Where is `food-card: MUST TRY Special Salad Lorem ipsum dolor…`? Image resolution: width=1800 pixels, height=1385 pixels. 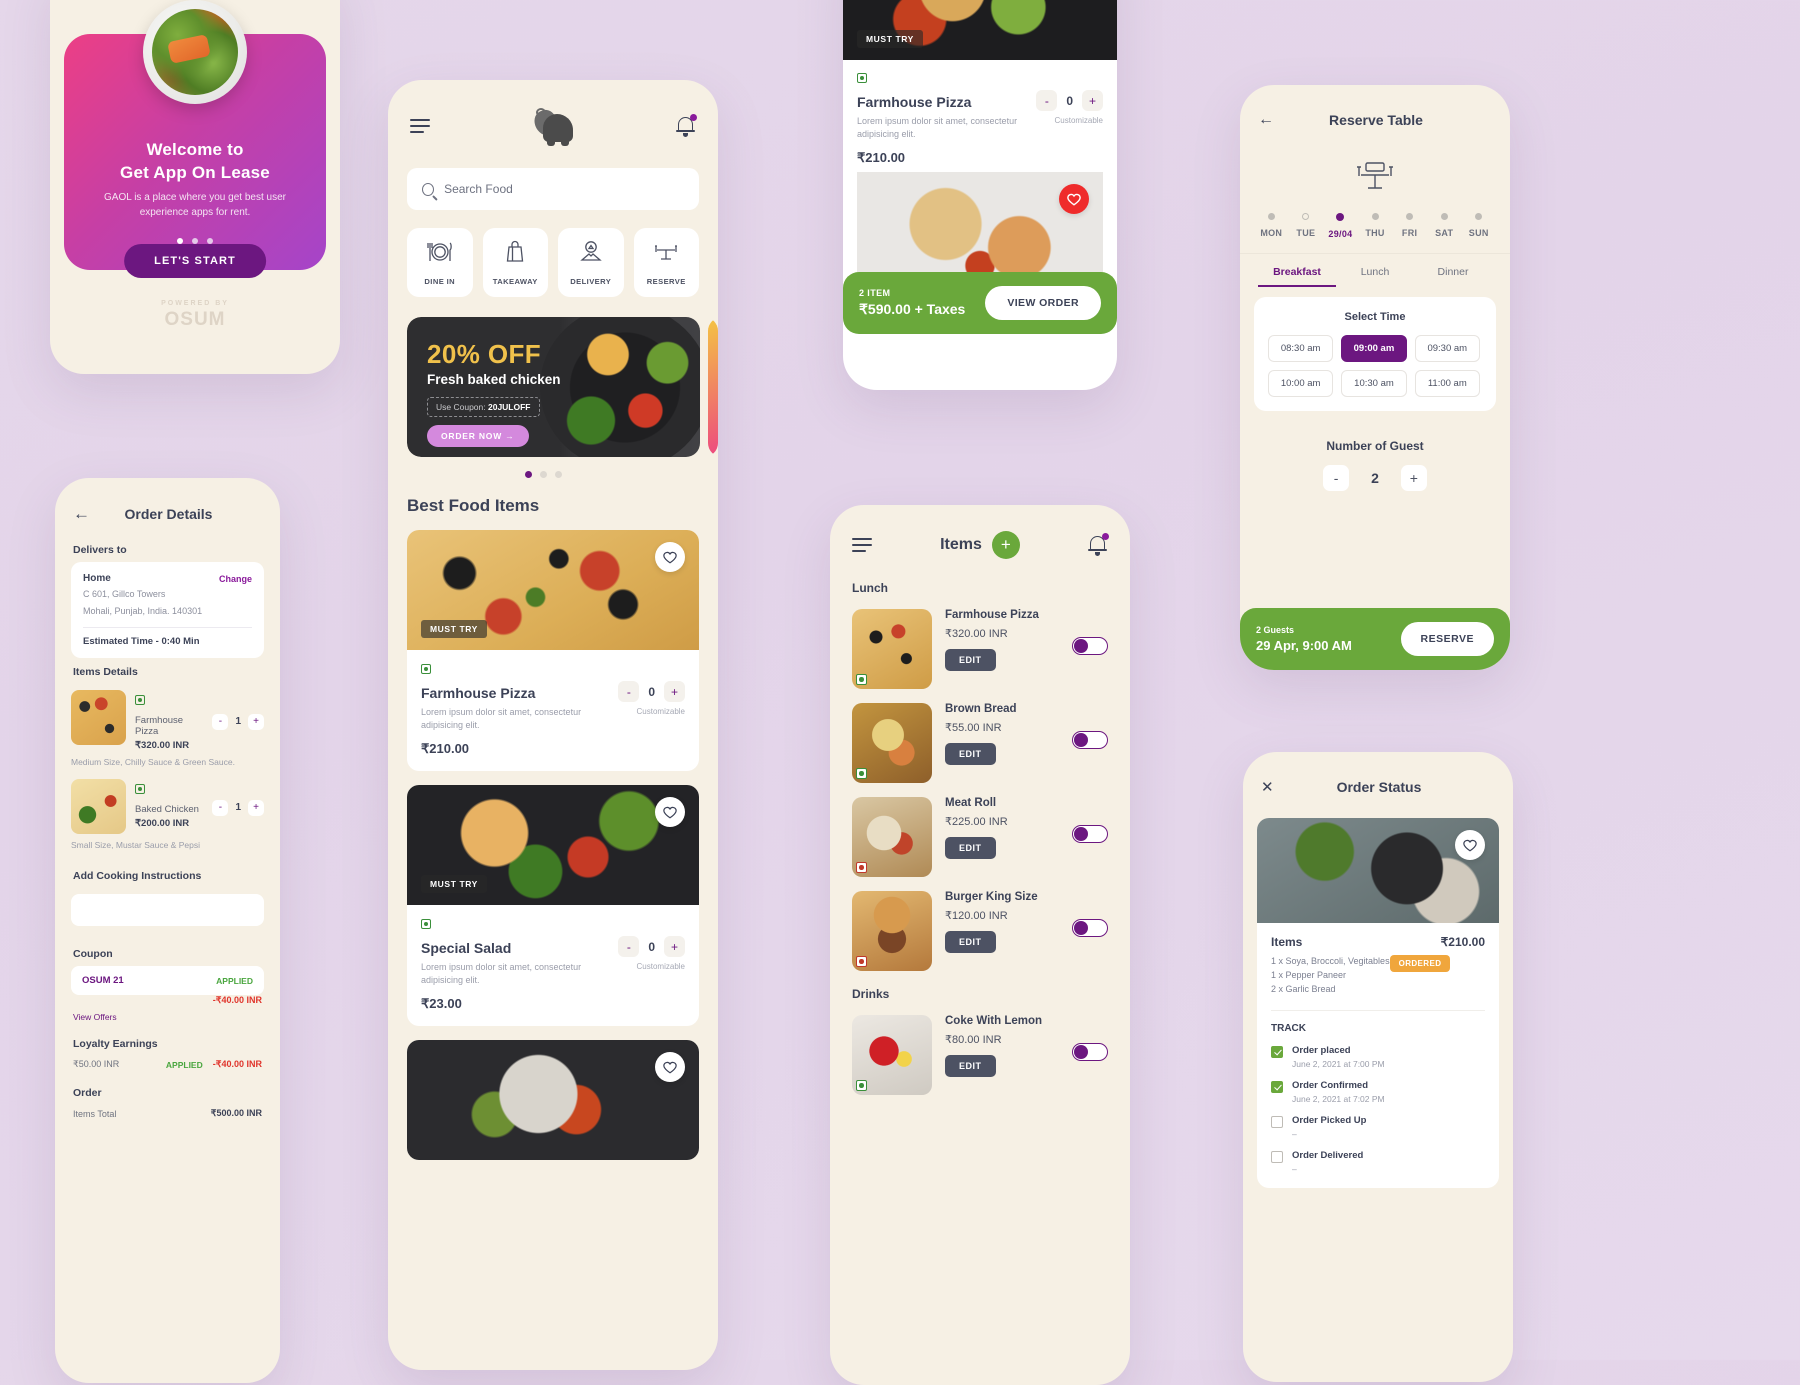 food-card: MUST TRY Special Salad Lorem ipsum dolor… is located at coordinates (553, 905).